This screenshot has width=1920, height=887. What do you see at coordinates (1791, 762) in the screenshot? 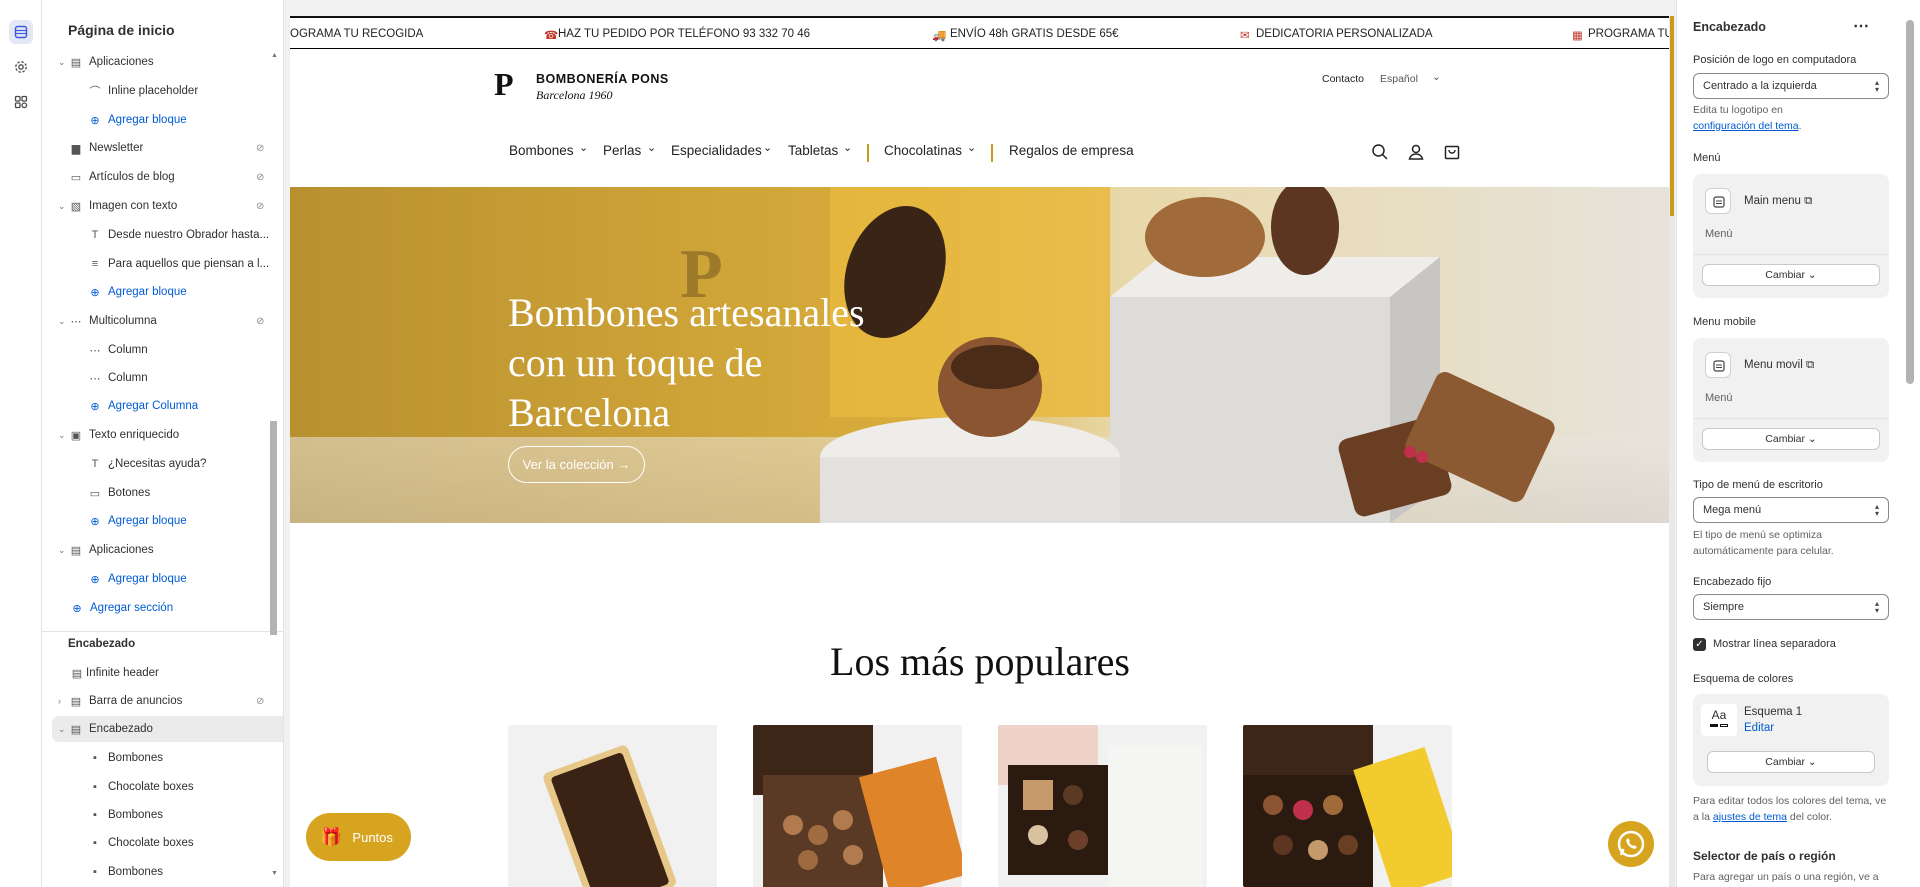
I see `change-scheme-button: Cambiar ⌄` at bounding box center [1791, 762].